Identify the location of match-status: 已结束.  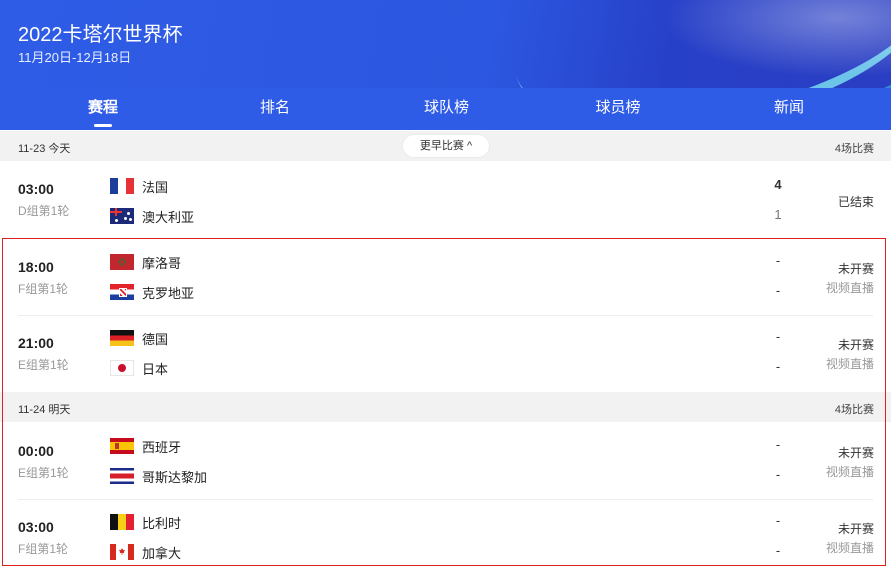
(855, 202).